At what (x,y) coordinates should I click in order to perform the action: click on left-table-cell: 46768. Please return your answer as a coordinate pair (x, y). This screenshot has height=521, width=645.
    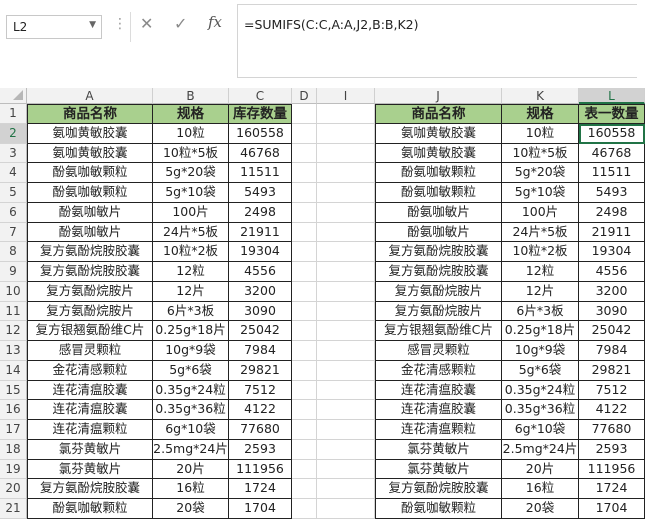
    Looking at the image, I should click on (260, 153).